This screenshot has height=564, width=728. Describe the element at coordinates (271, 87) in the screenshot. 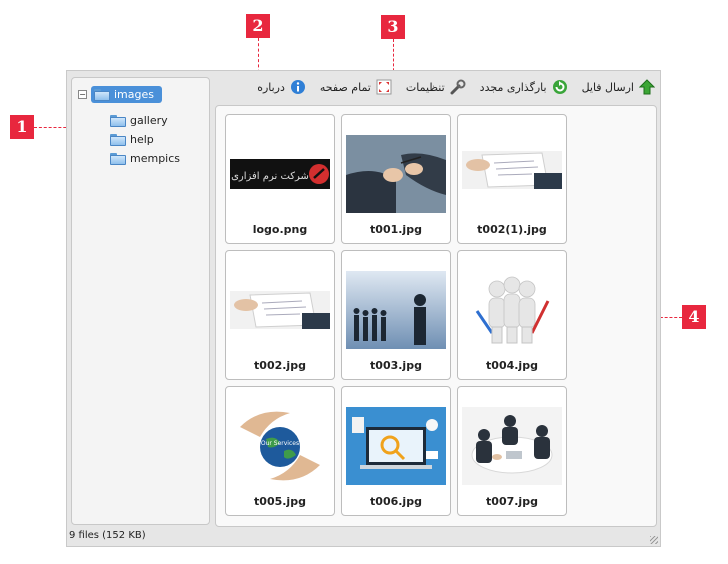

I see `about-label: درباره` at that location.